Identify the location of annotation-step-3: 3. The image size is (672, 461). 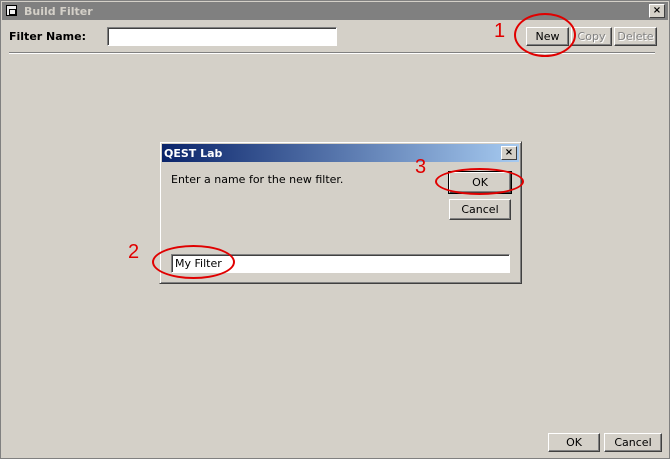
(421, 167).